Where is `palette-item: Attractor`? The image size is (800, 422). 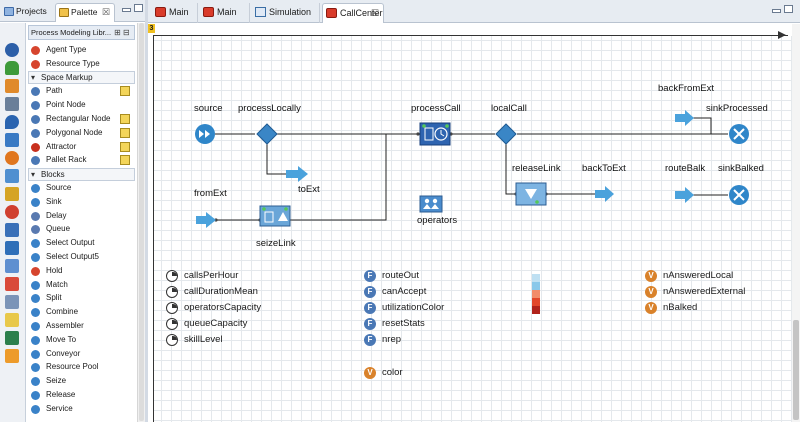
palette-item: Attractor is located at coordinates (81, 147).